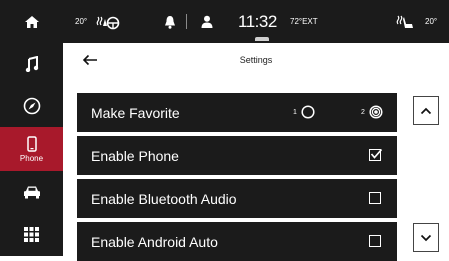 The width and height of the screenshot is (449, 261). I want to click on phone-icon, so click(31, 143).